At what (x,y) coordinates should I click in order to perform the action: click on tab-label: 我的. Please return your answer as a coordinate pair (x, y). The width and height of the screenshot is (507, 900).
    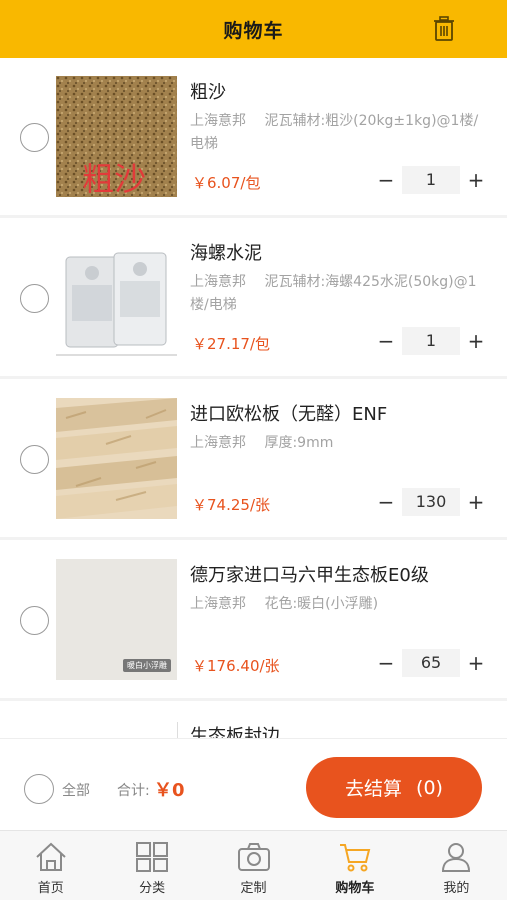
    Looking at the image, I should click on (456, 888).